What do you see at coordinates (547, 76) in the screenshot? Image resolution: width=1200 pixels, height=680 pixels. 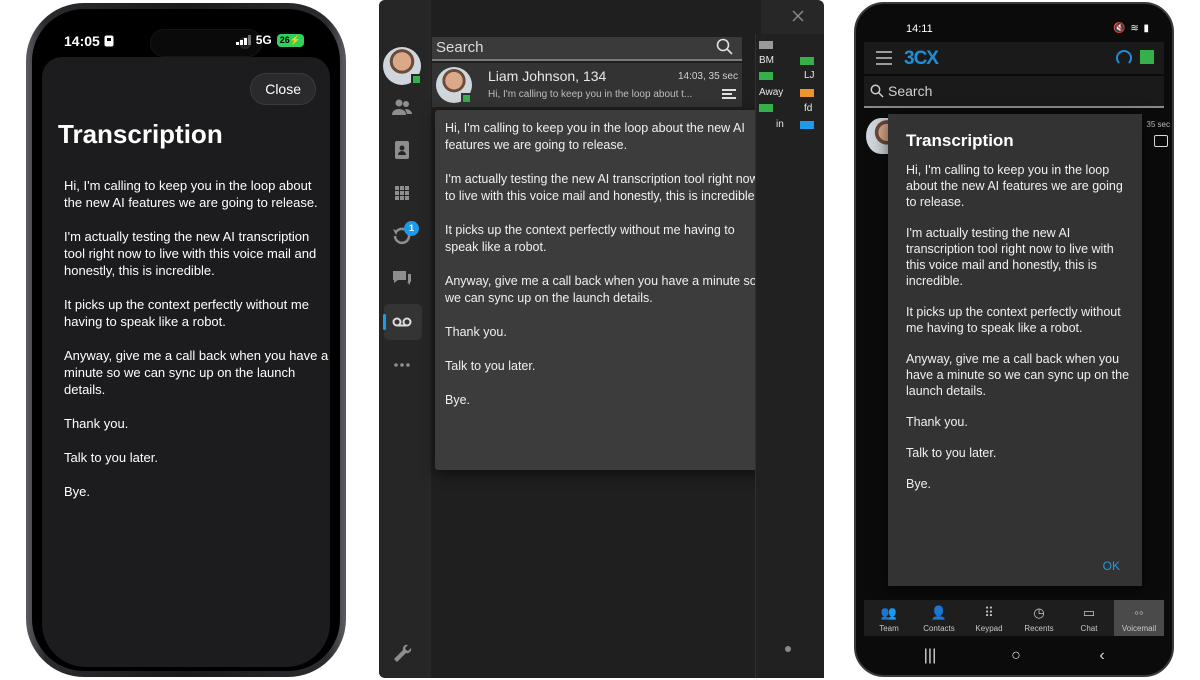 I see `caller-name: Liam Johnson, 134` at bounding box center [547, 76].